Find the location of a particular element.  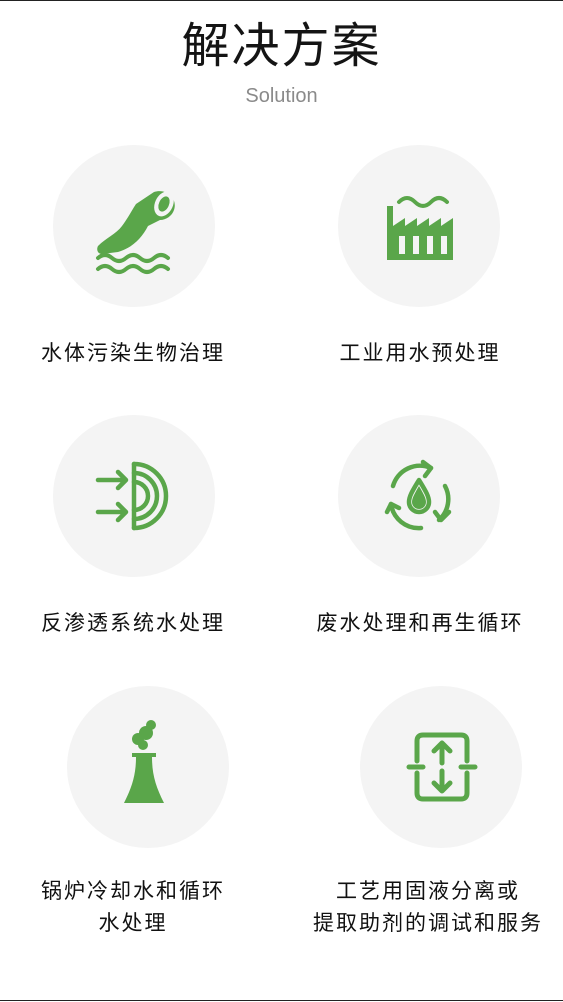

solution-card-solid-liquid-separation: 工艺用固液分离或 提取助剂的调试和服务 is located at coordinates (428, 816).